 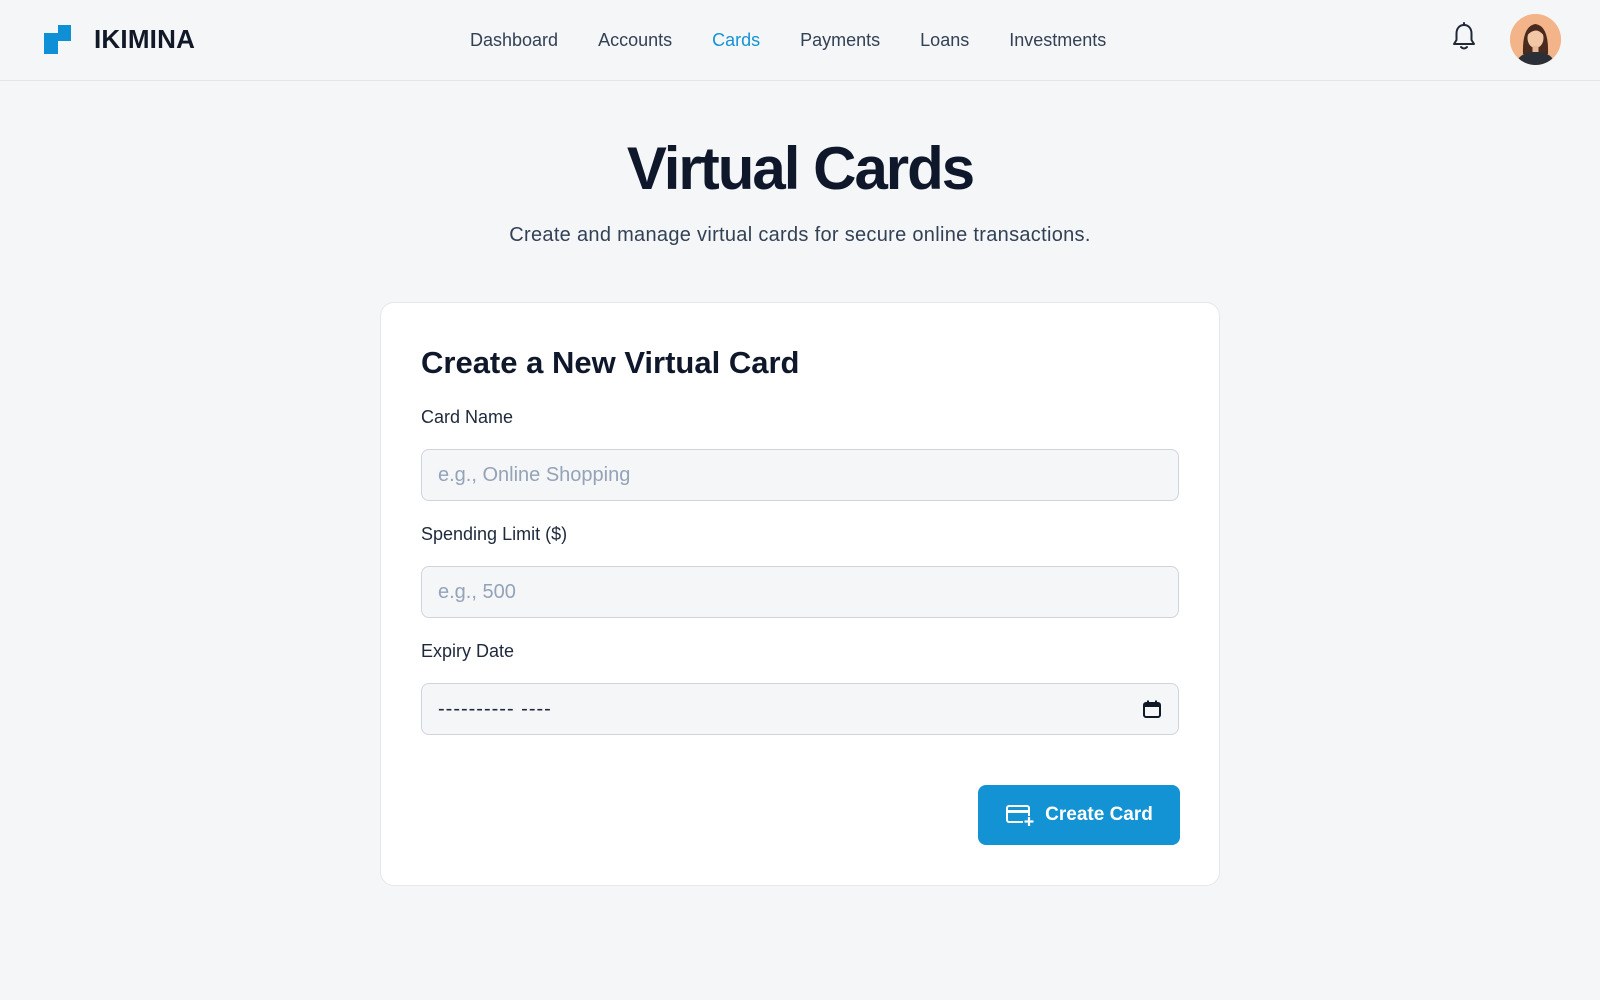 What do you see at coordinates (1099, 814) in the screenshot?
I see `create-card-button-label: Create Card` at bounding box center [1099, 814].